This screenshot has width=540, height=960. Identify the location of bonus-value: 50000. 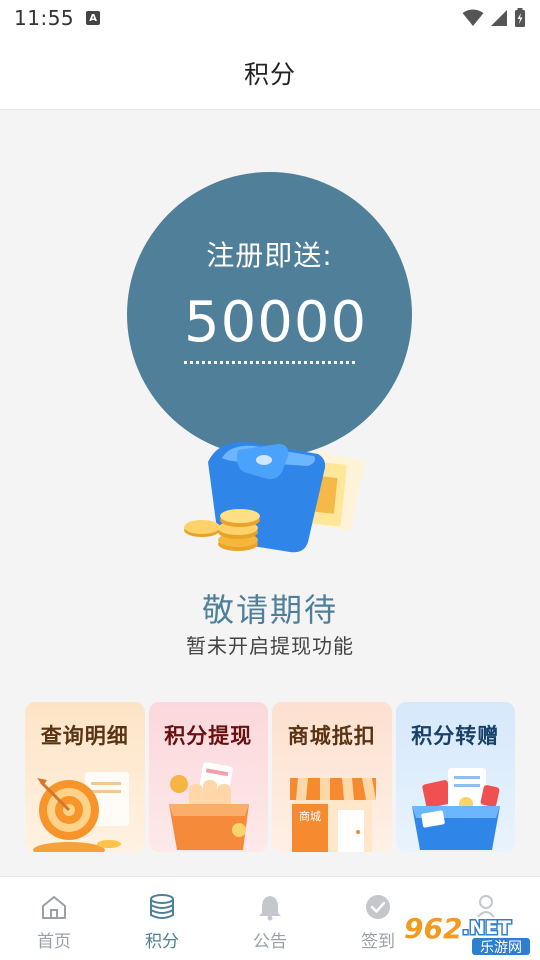
(275, 327).